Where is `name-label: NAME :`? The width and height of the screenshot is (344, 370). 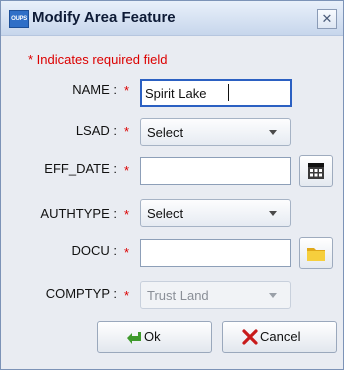 name-label: NAME : is located at coordinates (94, 89).